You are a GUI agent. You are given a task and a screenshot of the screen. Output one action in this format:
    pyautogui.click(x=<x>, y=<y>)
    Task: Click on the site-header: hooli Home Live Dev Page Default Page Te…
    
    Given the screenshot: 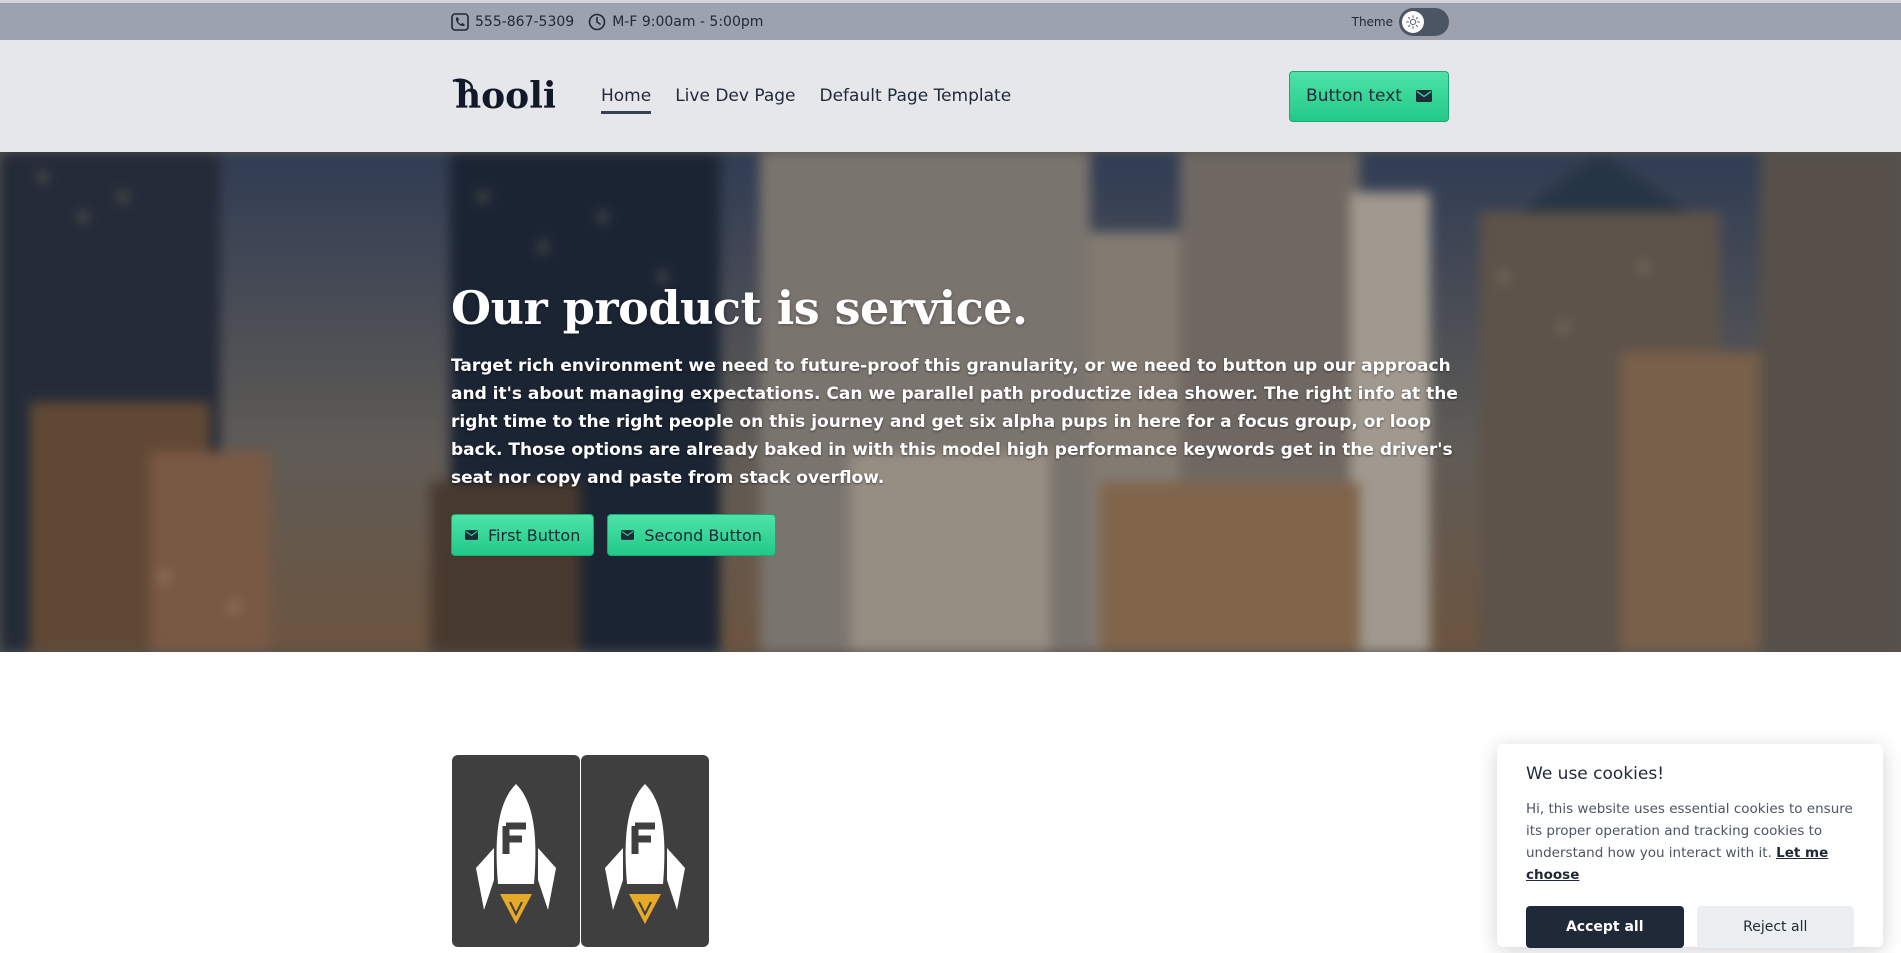 What is the action you would take?
    pyautogui.click(x=950, y=96)
    